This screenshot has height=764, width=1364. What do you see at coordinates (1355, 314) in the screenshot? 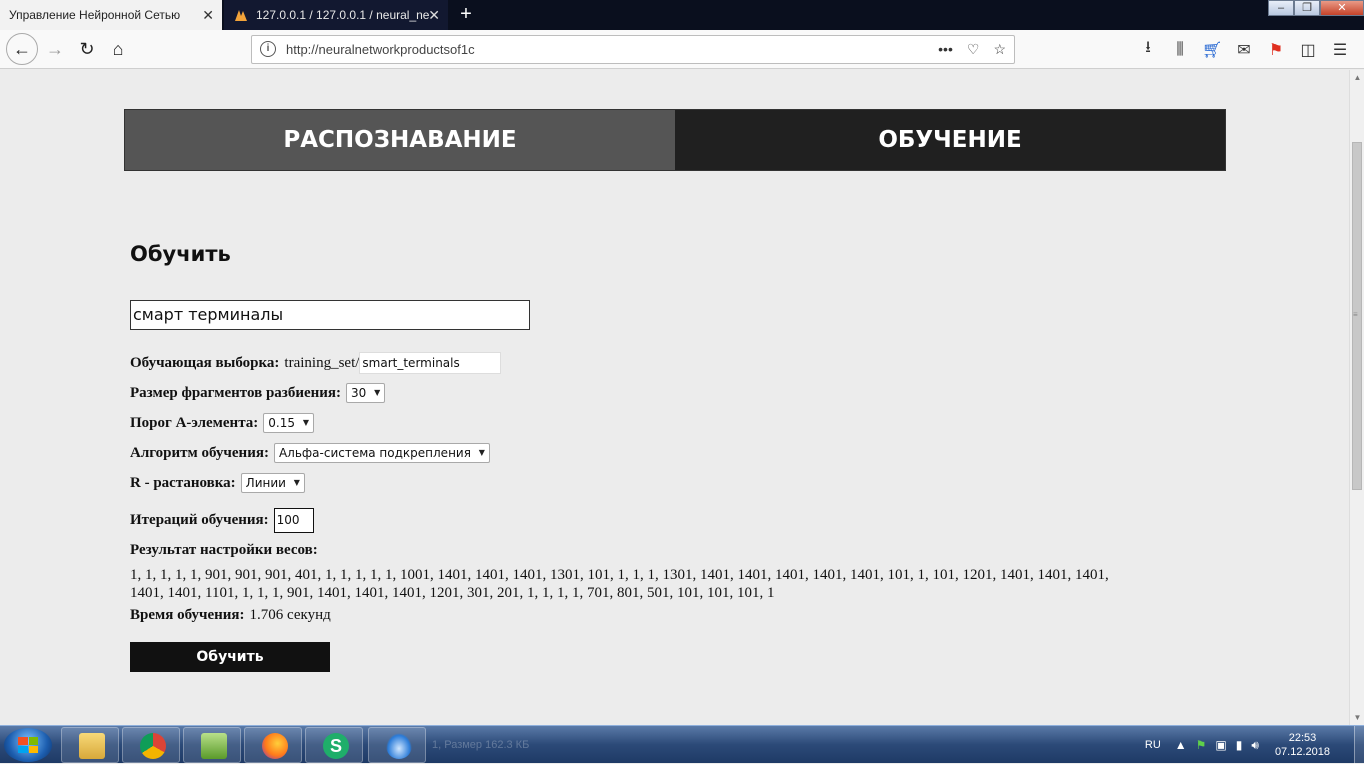
I see `grip-icon: ≡` at bounding box center [1355, 314].